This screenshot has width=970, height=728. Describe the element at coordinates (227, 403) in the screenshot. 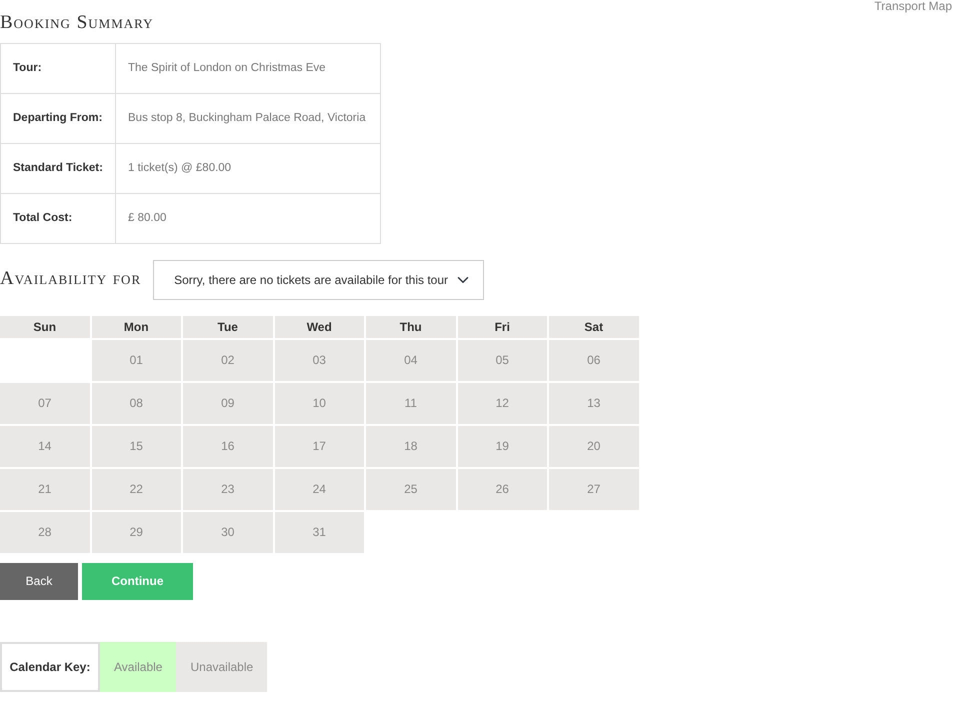

I see `calendar-day: 09` at that location.